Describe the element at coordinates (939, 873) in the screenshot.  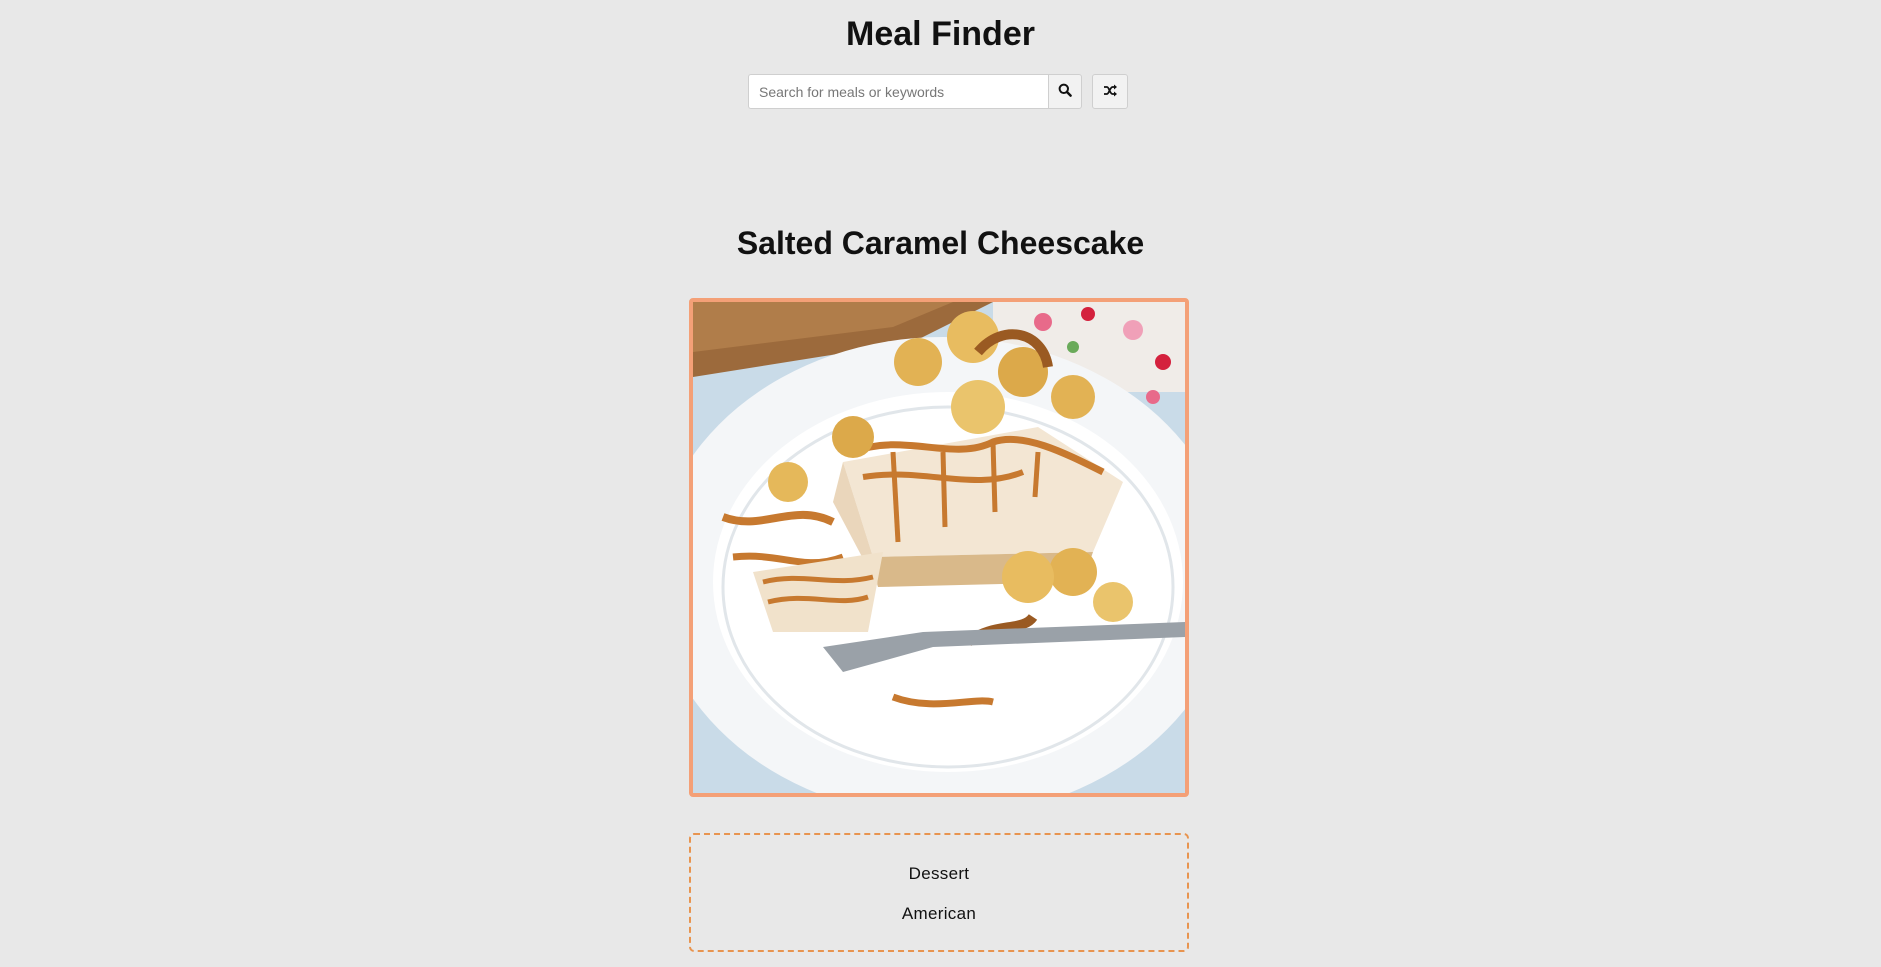
I see `meal-category: Dessert` at that location.